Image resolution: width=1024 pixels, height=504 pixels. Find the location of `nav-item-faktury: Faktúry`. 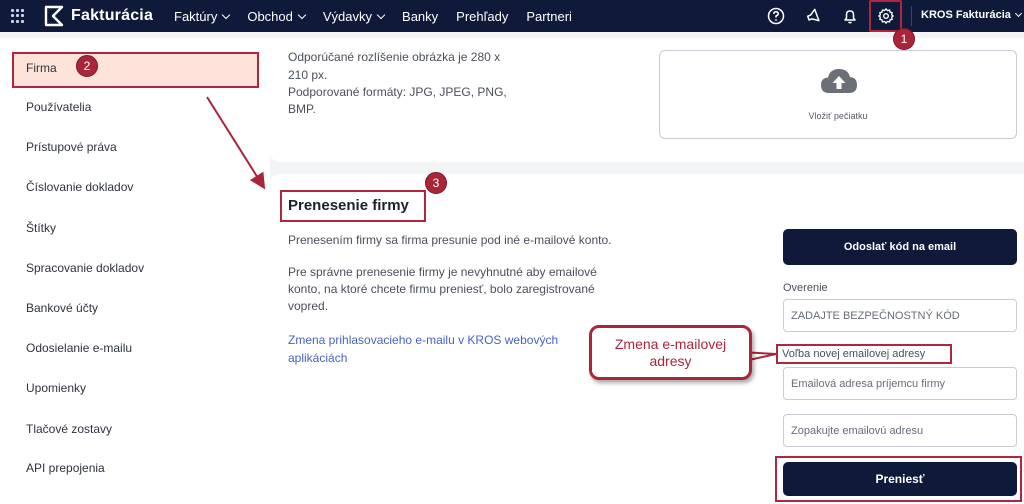

nav-item-faktury: Faktúry is located at coordinates (202, 16).